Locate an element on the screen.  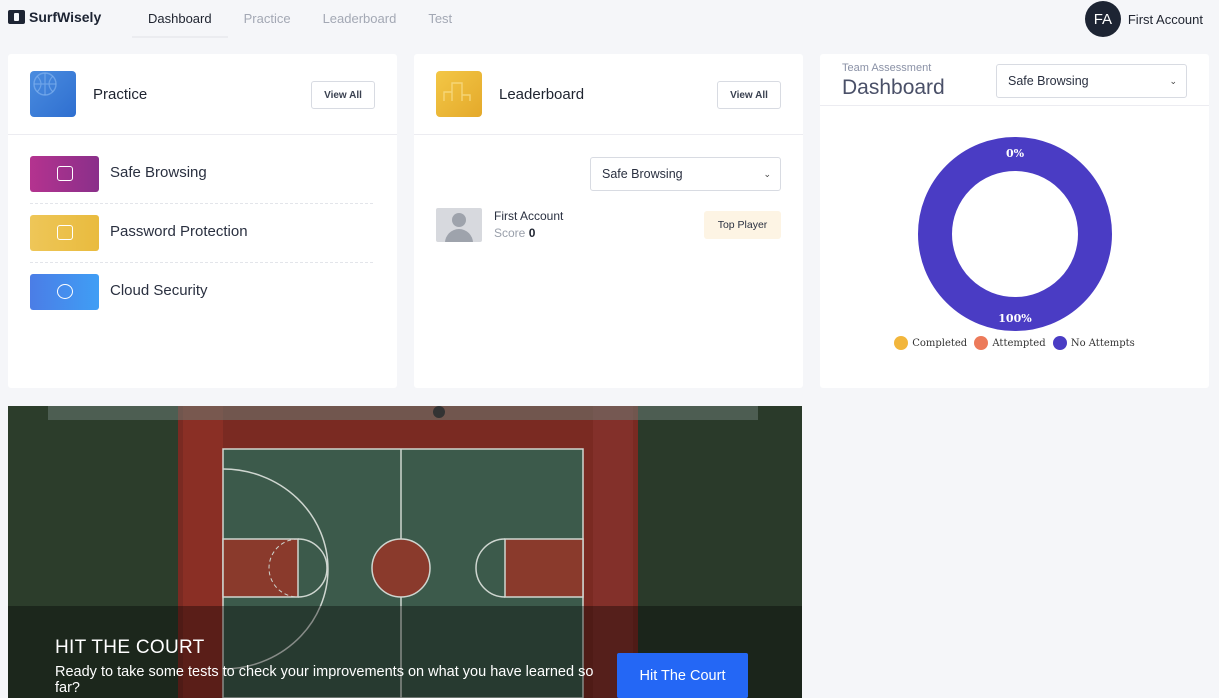
user-name: First Account is located at coordinates (1165, 19).